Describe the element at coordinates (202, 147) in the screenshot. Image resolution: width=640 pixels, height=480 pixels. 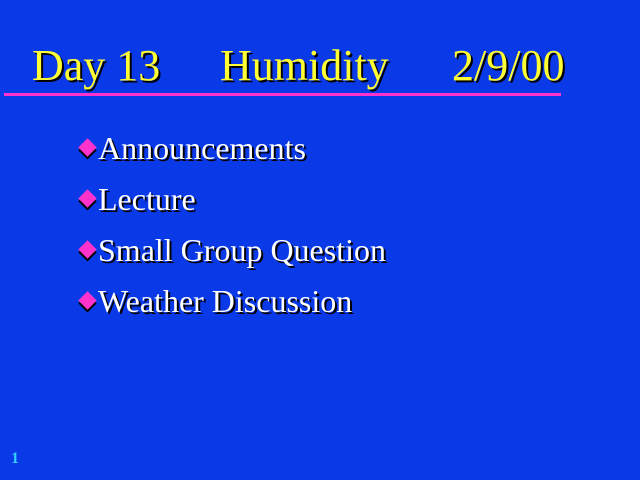
I see `bullet-text: Announcements` at that location.